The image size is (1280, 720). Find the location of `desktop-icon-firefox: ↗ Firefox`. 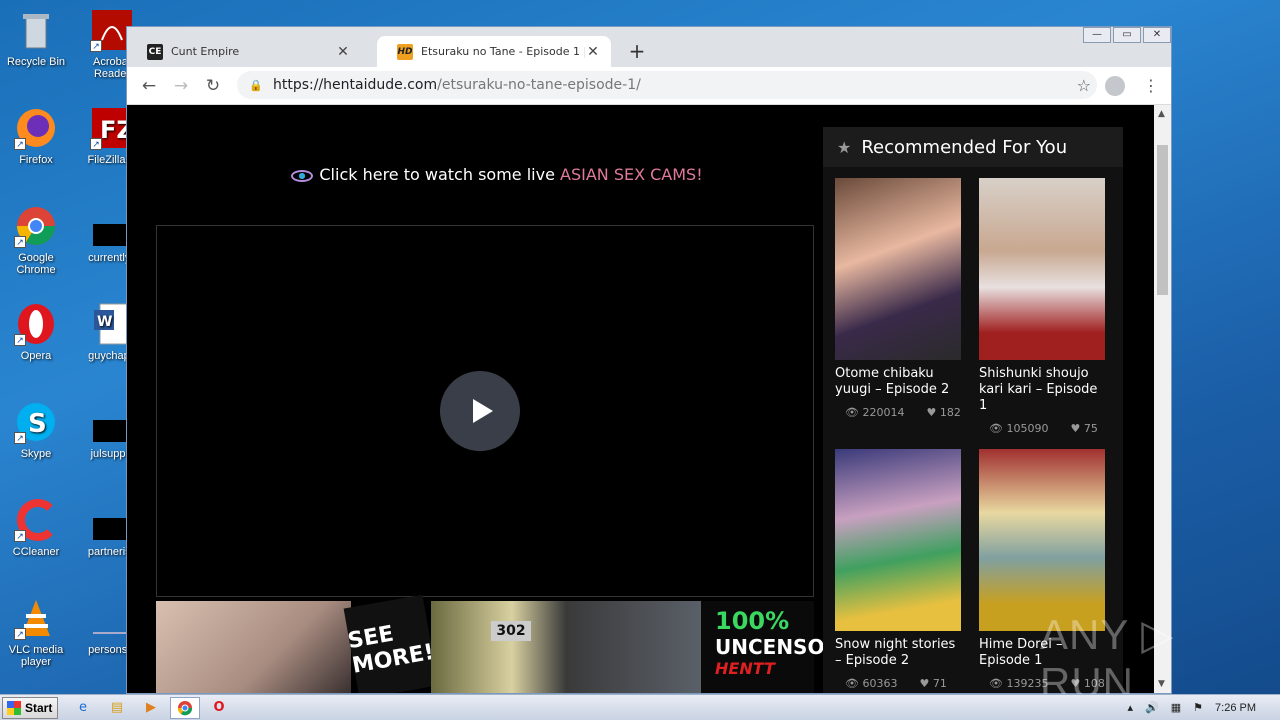

desktop-icon-firefox: ↗ Firefox is located at coordinates (36, 136).